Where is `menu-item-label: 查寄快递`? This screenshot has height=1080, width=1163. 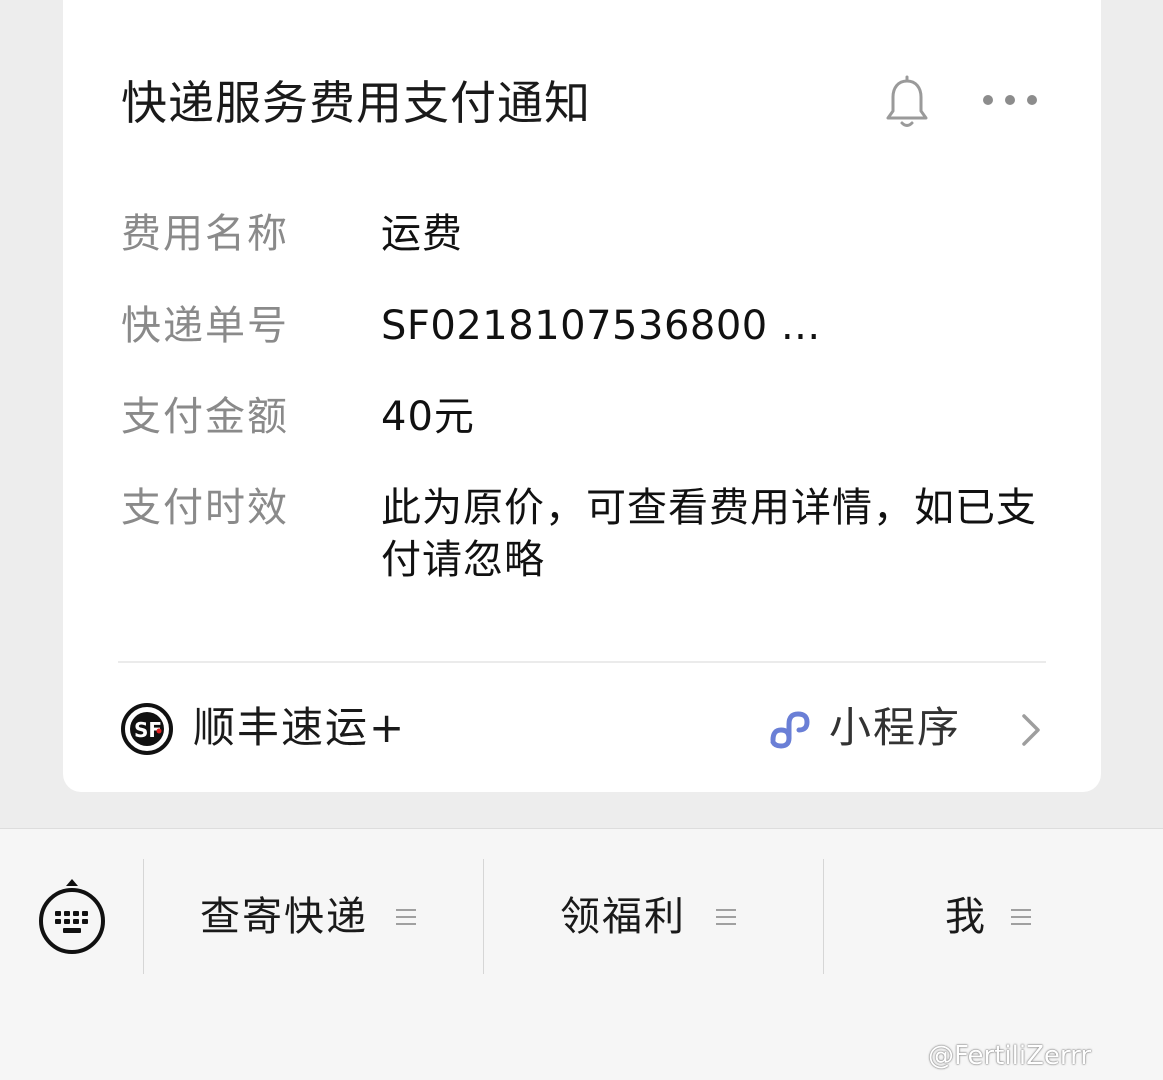 menu-item-label: 查寄快递 is located at coordinates (284, 917).